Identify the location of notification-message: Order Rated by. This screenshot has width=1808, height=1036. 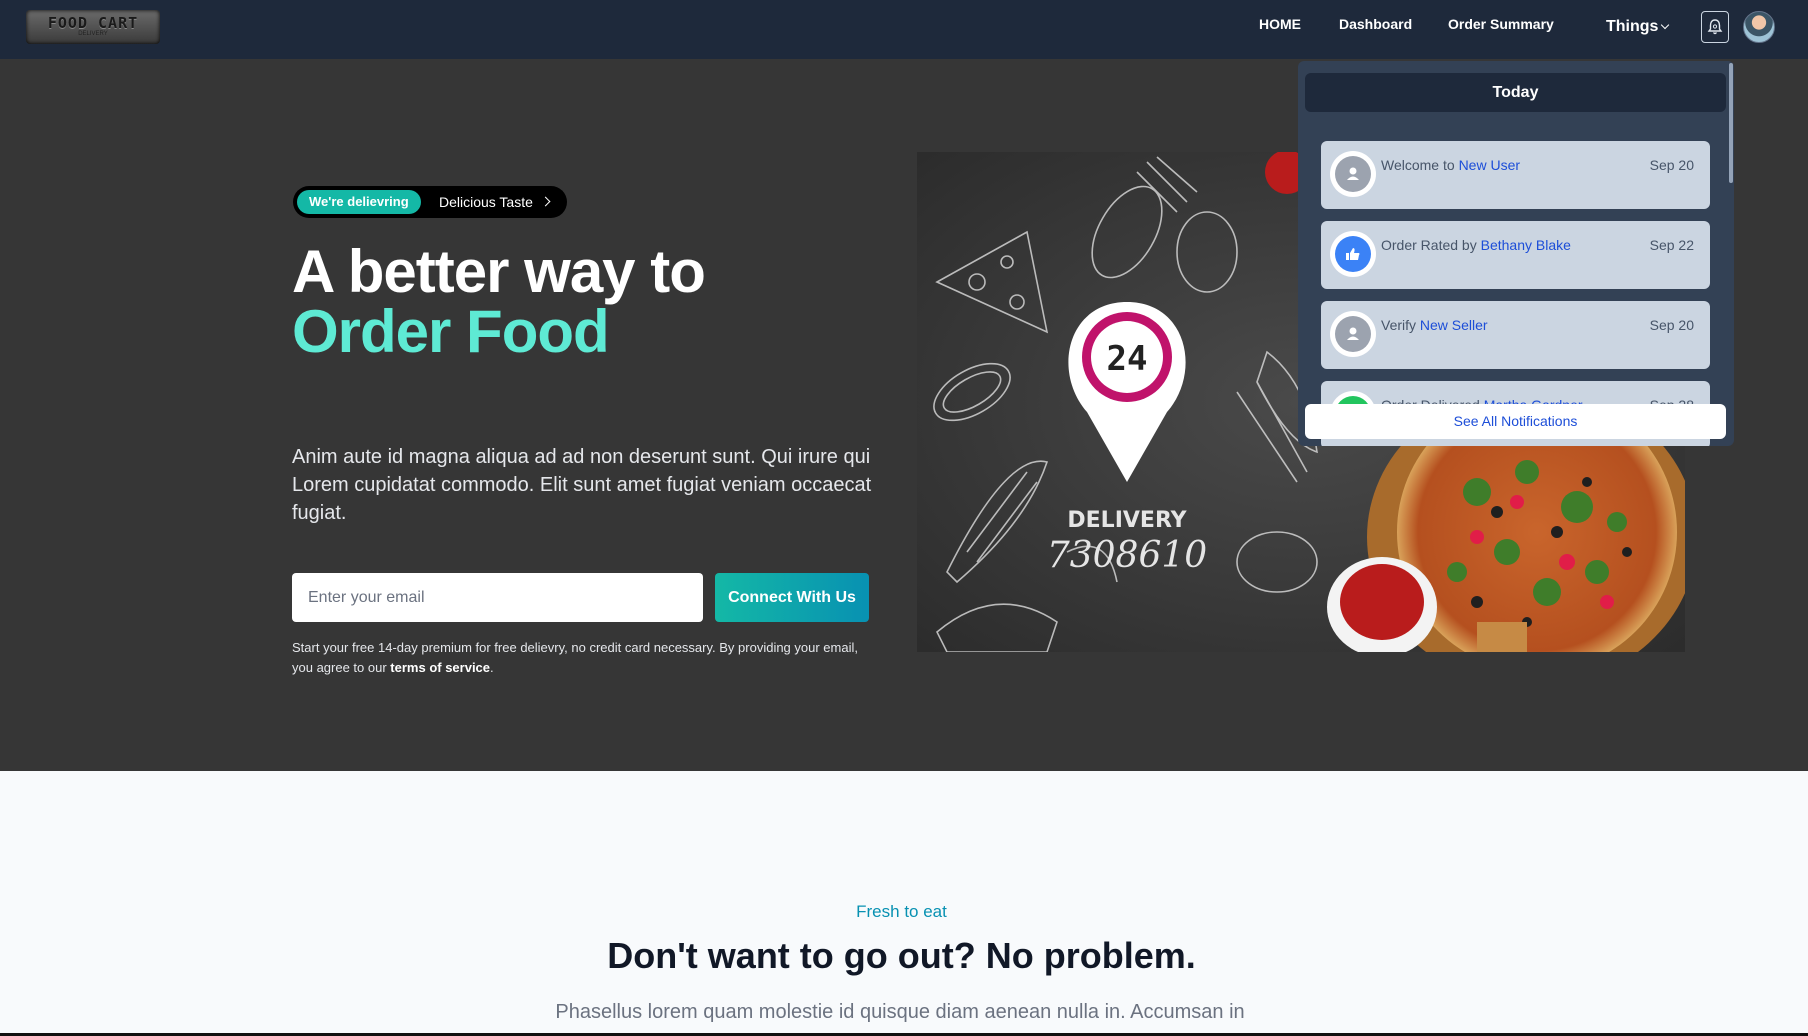
(1429, 245).